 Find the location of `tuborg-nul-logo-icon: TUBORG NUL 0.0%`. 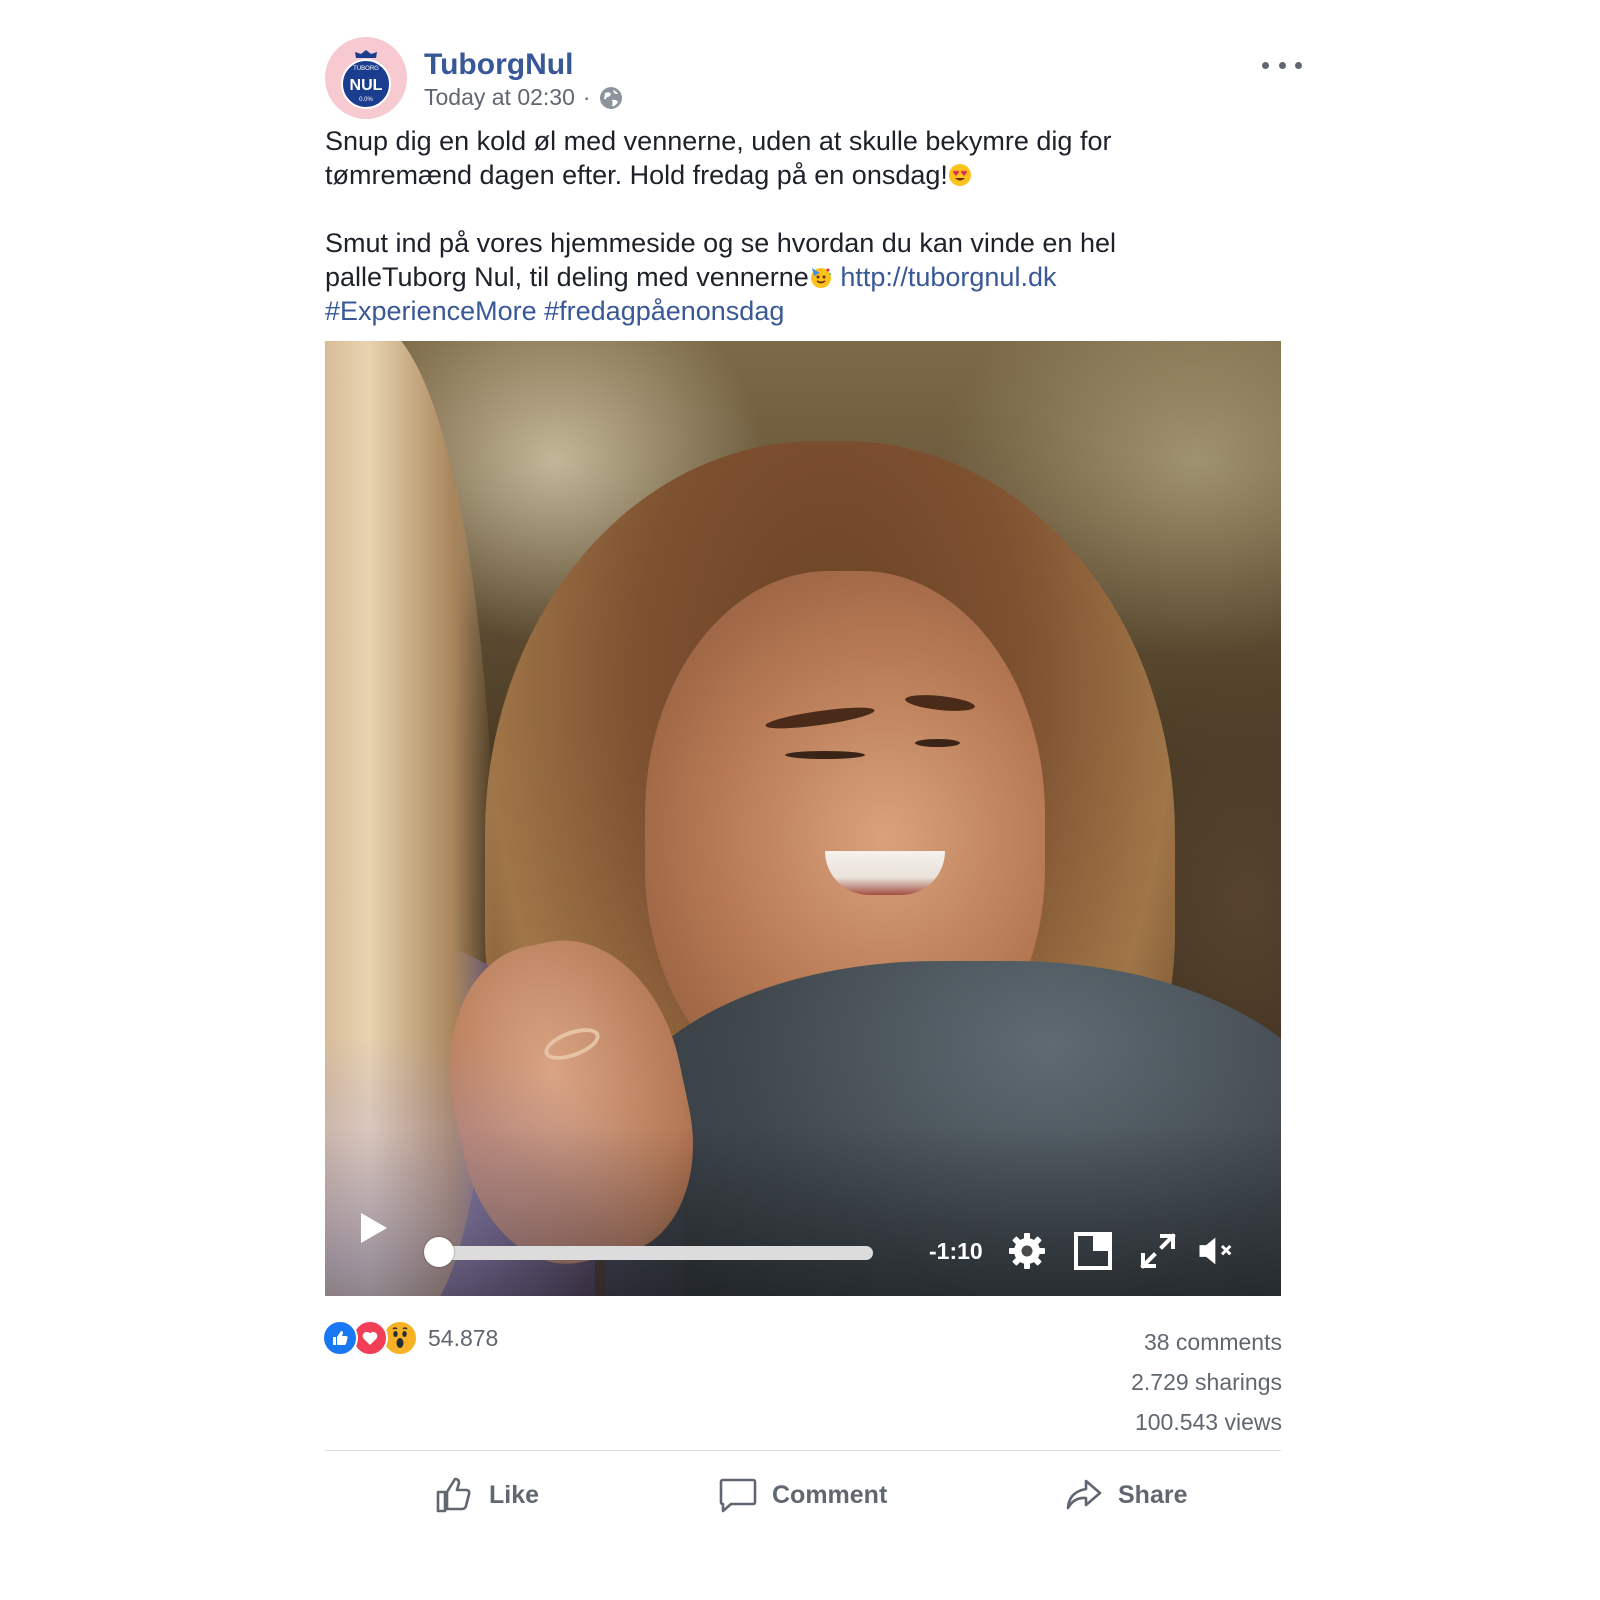

tuborg-nul-logo-icon: TUBORG NUL 0.0% is located at coordinates (366, 79).